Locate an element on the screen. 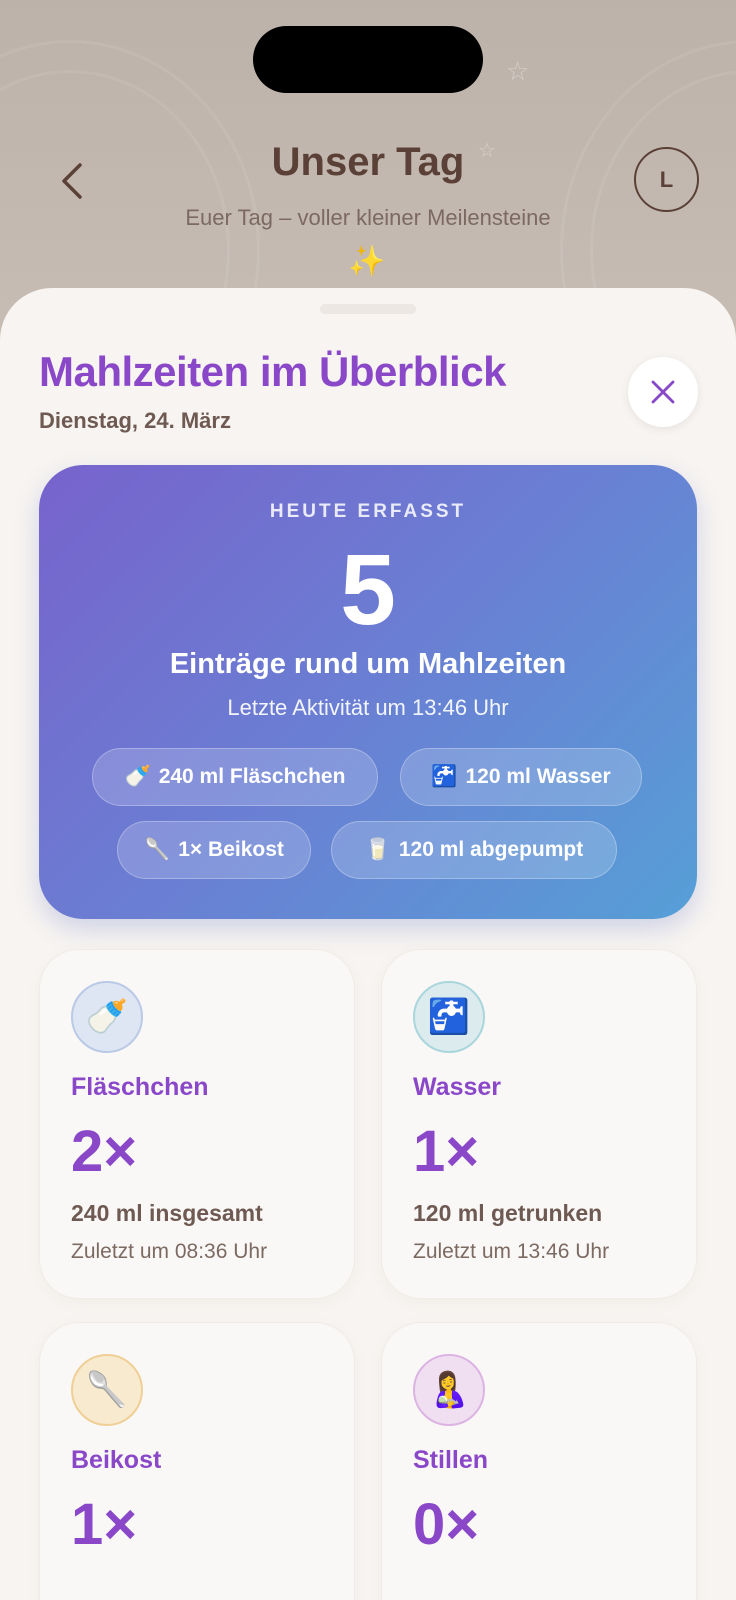 The image size is (736, 1600). card-count: 0× is located at coordinates (446, 1524).